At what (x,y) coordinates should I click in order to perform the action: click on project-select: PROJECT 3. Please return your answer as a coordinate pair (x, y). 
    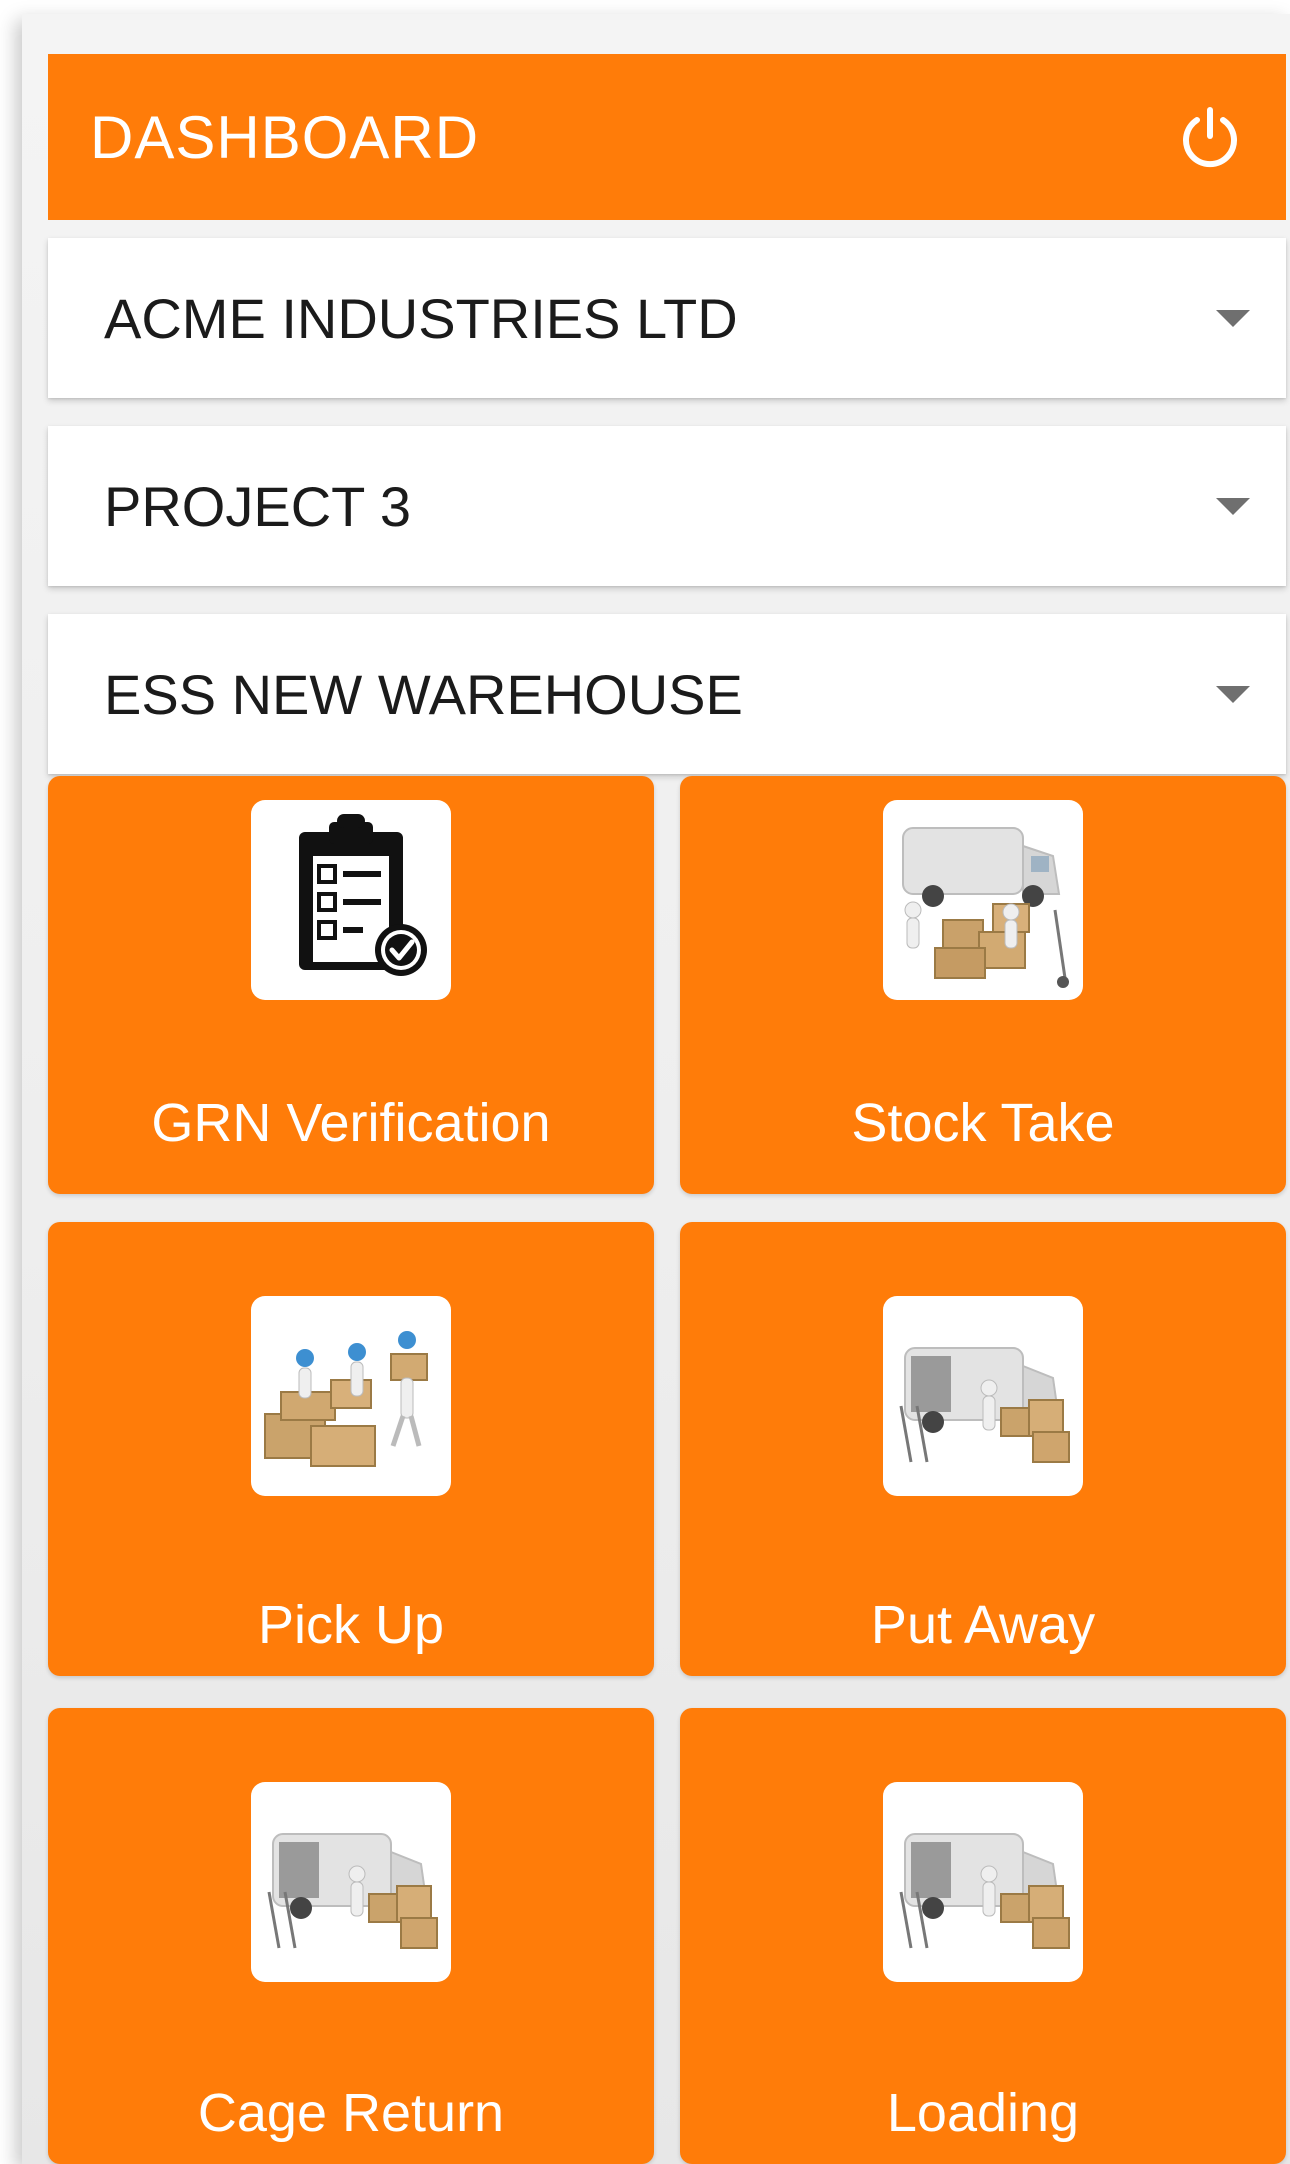
    Looking at the image, I should click on (667, 506).